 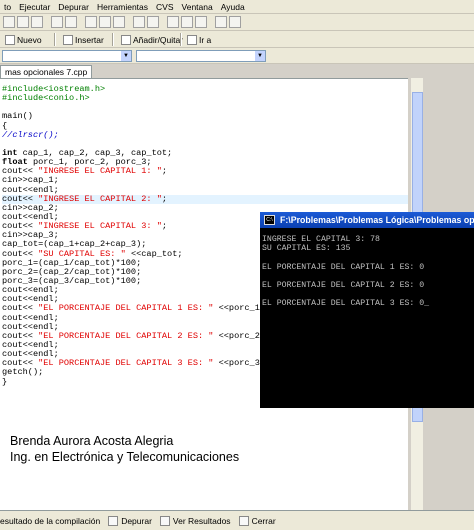 I want to click on menu-item: Herramientas, so click(x=122, y=7).